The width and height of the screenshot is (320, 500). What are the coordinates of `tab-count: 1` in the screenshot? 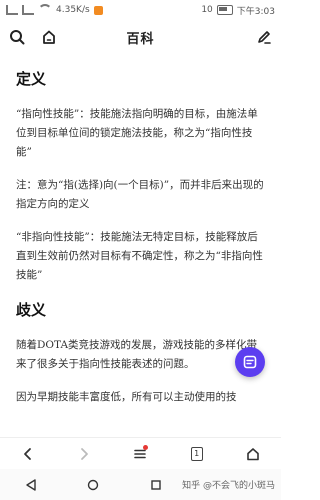 It's located at (196, 454).